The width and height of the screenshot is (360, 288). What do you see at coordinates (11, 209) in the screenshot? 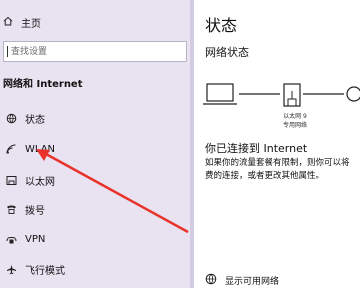
I see `dialup-icon` at bounding box center [11, 209].